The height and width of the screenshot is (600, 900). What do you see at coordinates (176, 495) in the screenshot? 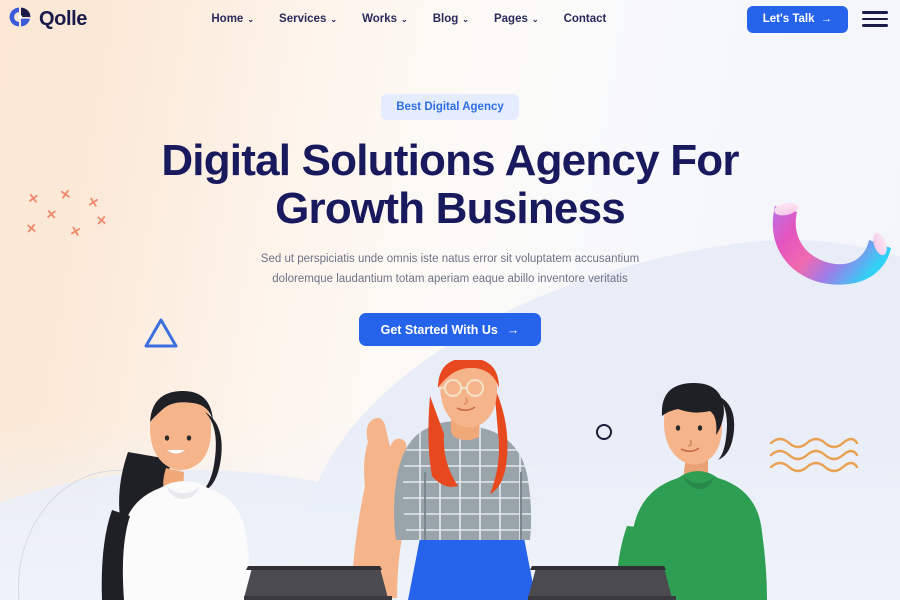
I see `figure-left-woman` at bounding box center [176, 495].